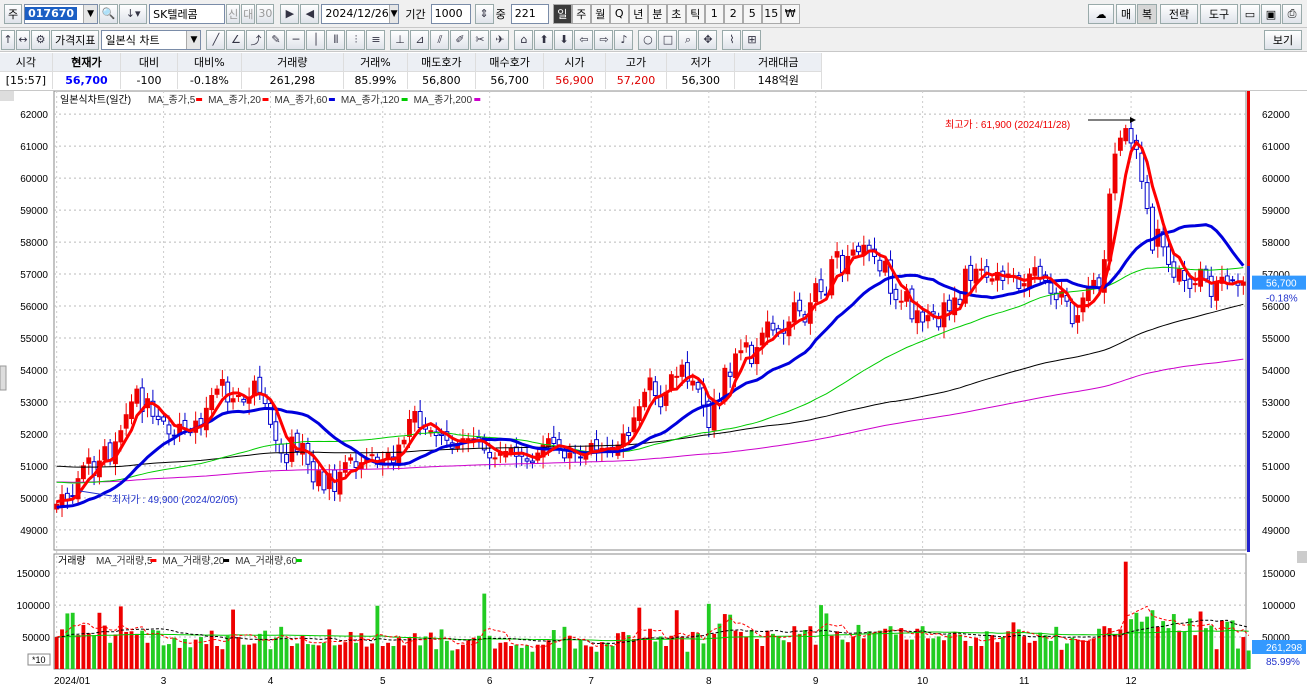 The width and height of the screenshot is (1307, 688). What do you see at coordinates (668, 39) in the screenshot?
I see `square-icon: □` at bounding box center [668, 39].